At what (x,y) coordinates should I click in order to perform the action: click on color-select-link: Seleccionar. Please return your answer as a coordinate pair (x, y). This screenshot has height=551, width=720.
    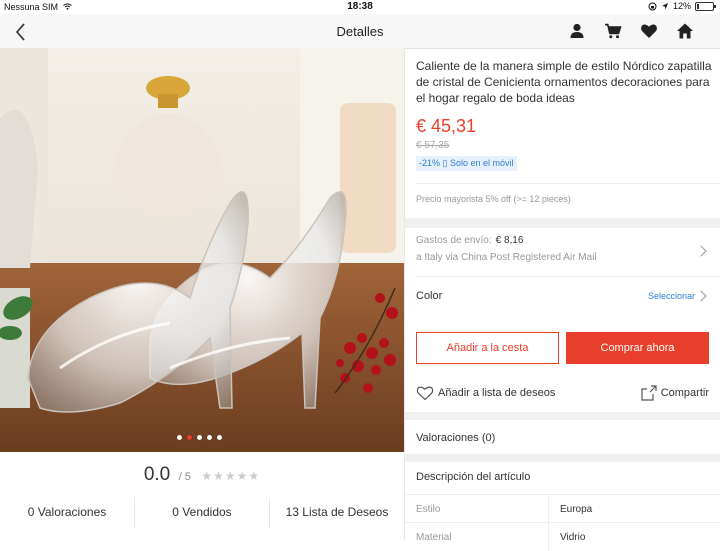
    Looking at the image, I should click on (671, 296).